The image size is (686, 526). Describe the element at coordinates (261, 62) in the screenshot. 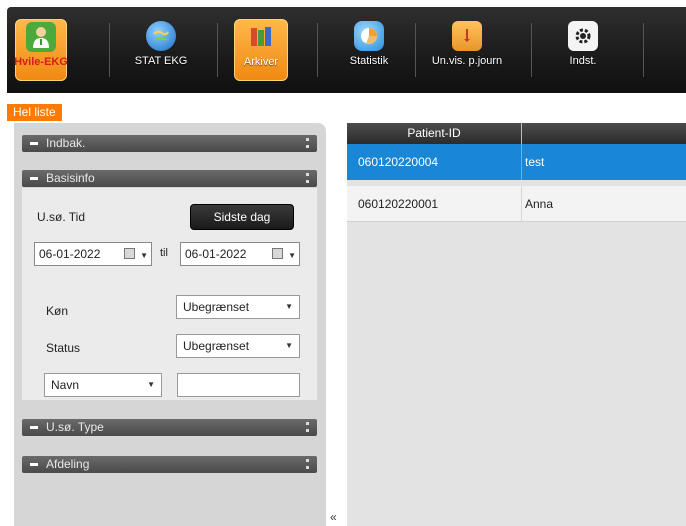

I see `toolbar-label: Arkiver` at that location.